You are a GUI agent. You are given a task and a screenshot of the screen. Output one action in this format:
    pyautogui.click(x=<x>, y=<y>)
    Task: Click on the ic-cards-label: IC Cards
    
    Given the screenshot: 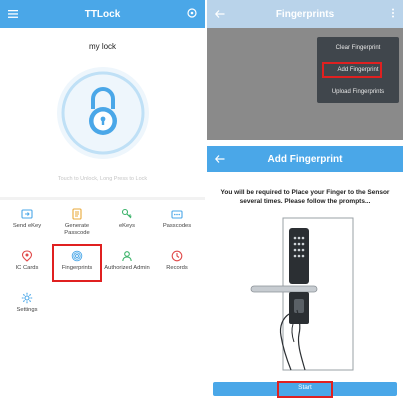 What is the action you would take?
    pyautogui.click(x=27, y=268)
    